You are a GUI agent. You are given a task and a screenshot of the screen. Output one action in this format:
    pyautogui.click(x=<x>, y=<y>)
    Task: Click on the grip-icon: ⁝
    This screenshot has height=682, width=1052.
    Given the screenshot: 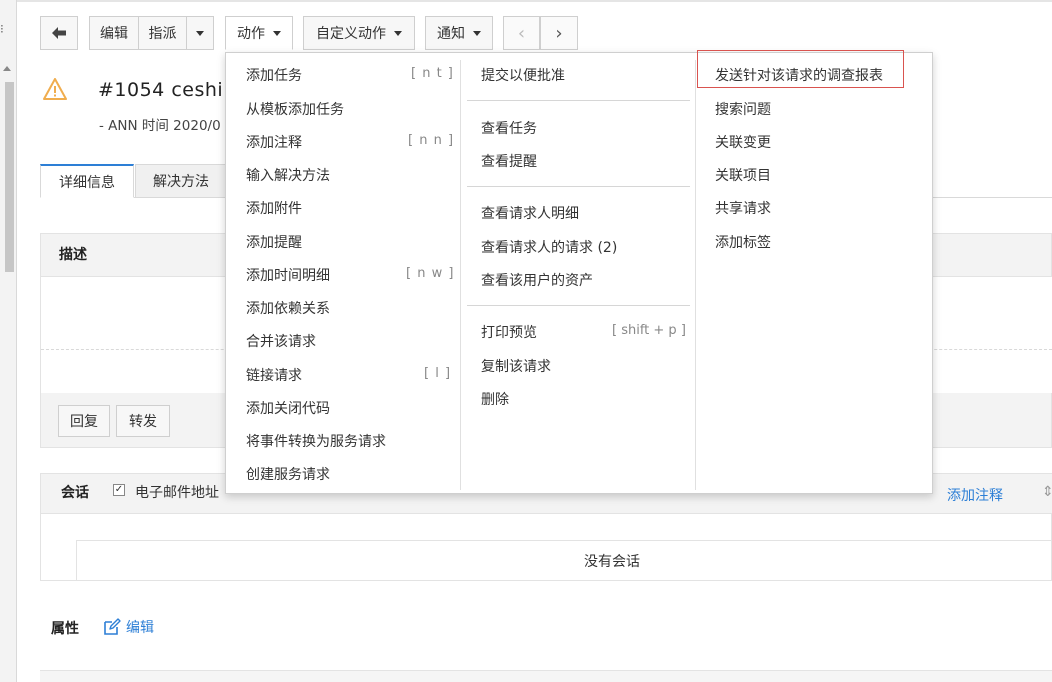 What is the action you would take?
    pyautogui.click(x=2, y=29)
    